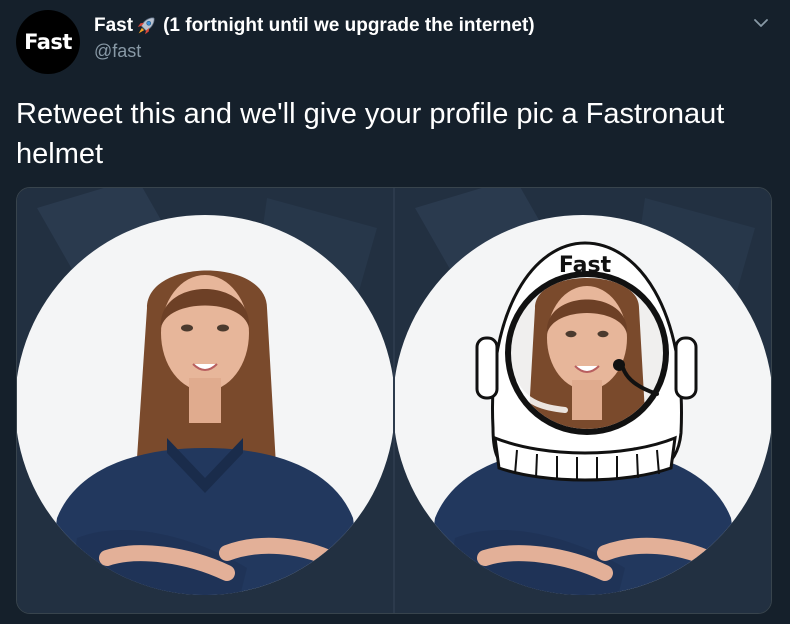  I want to click on display-name: Fast, so click(113, 26).